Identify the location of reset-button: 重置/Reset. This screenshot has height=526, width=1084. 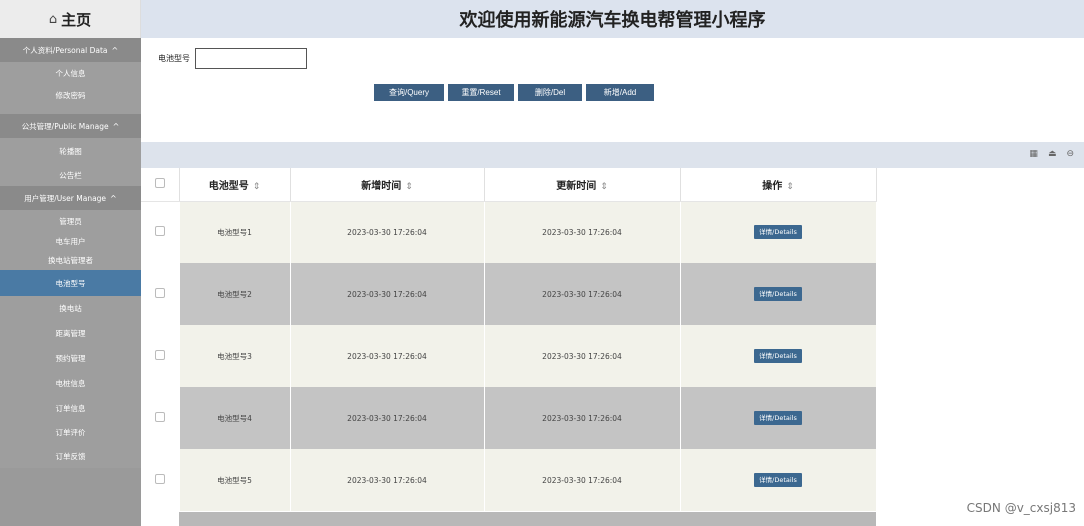
(481, 92).